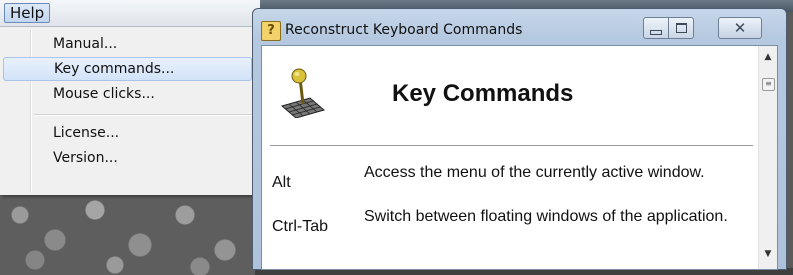  Describe the element at coordinates (27, 13) in the screenshot. I see `menu-help: Help` at that location.